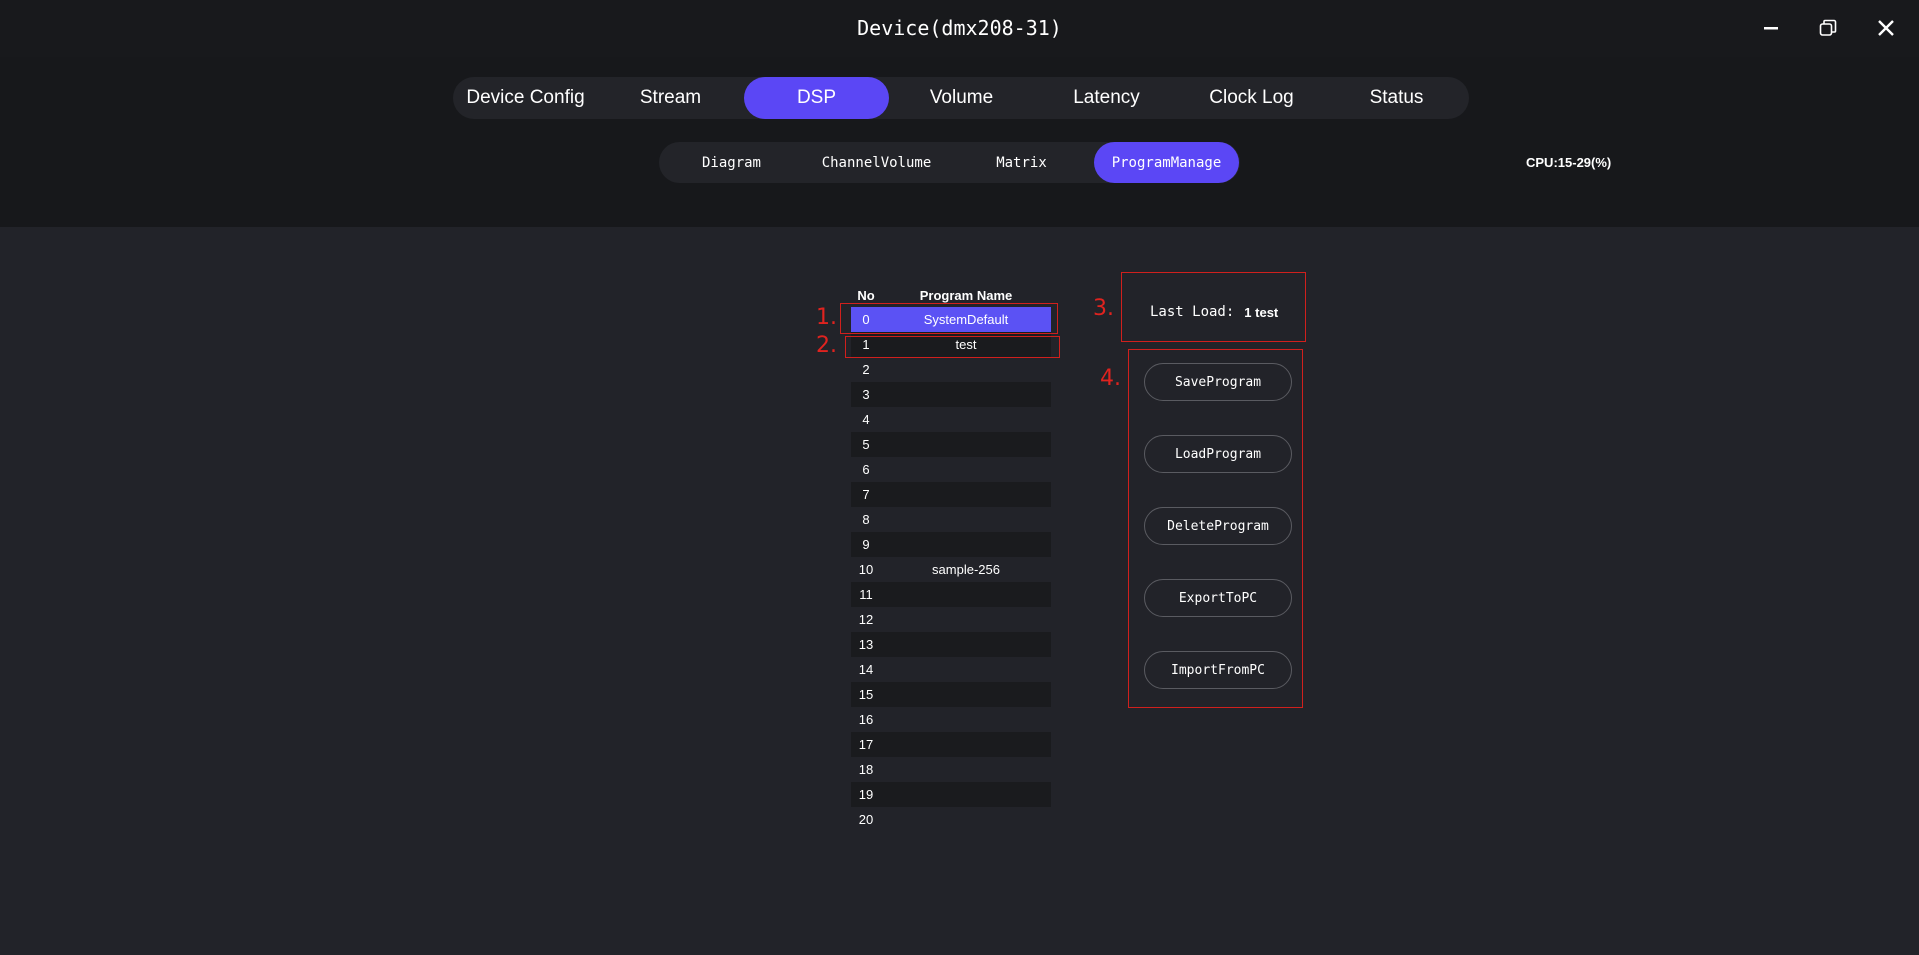 This screenshot has height=955, width=1919. Describe the element at coordinates (866, 519) in the screenshot. I see `row-number: 8` at that location.